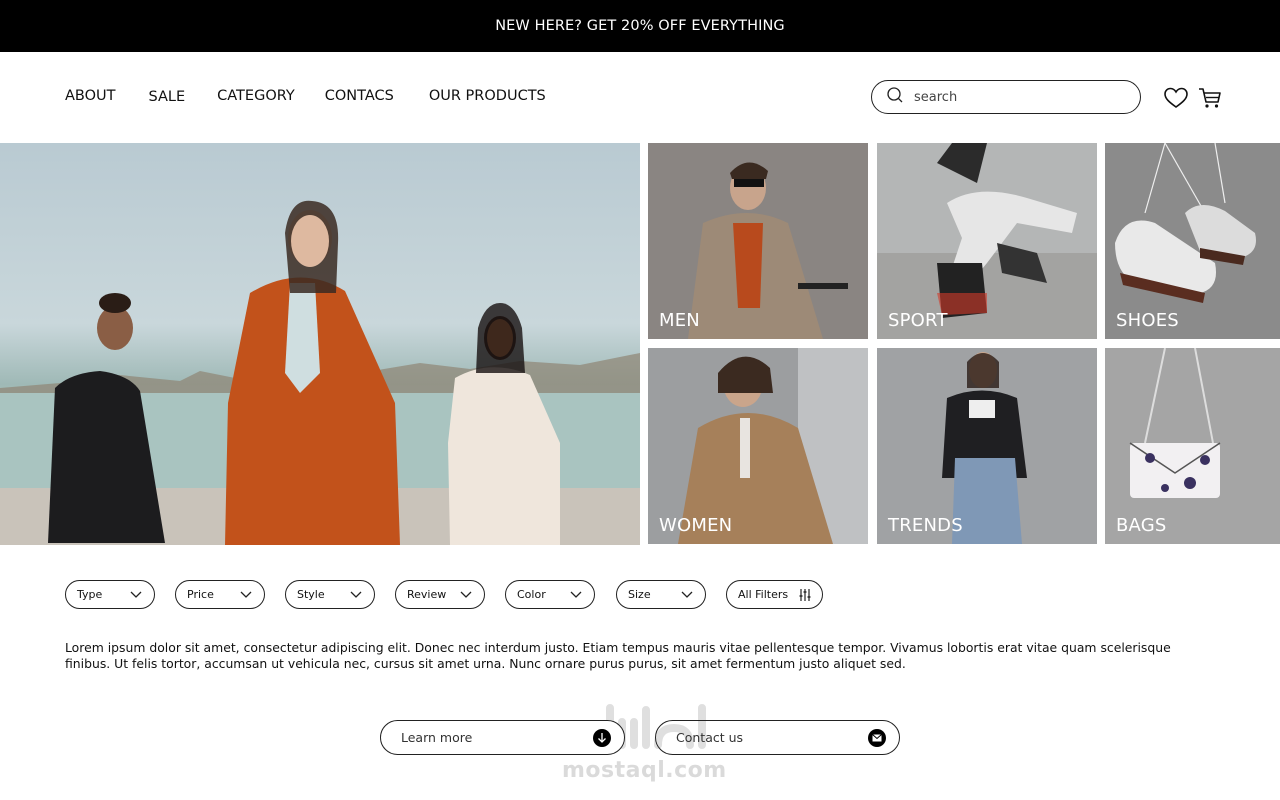 This screenshot has width=1280, height=800. Describe the element at coordinates (987, 446) in the screenshot. I see `category-tile-trends: TRENDS` at that location.